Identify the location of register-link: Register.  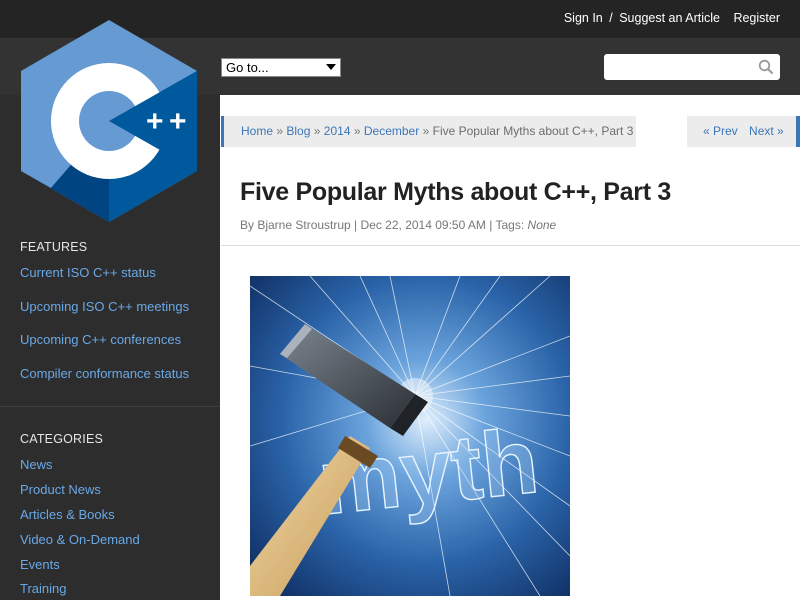
(756, 18).